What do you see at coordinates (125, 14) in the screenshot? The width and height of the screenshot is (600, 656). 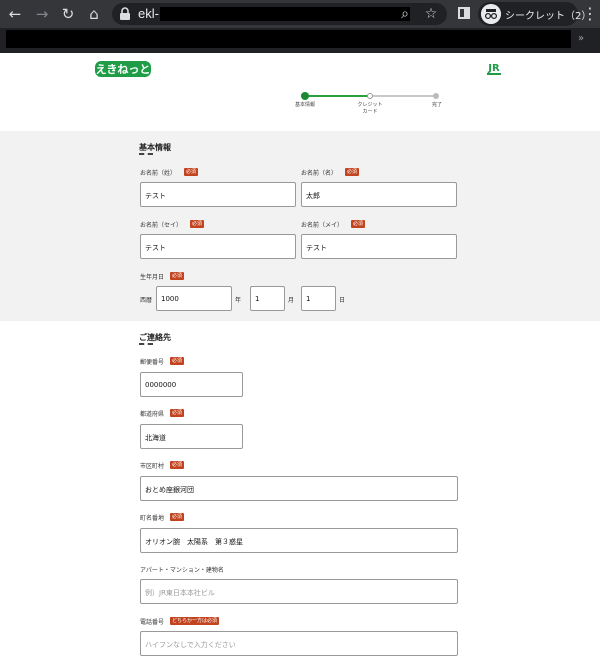 I see `lock-icon` at bounding box center [125, 14].